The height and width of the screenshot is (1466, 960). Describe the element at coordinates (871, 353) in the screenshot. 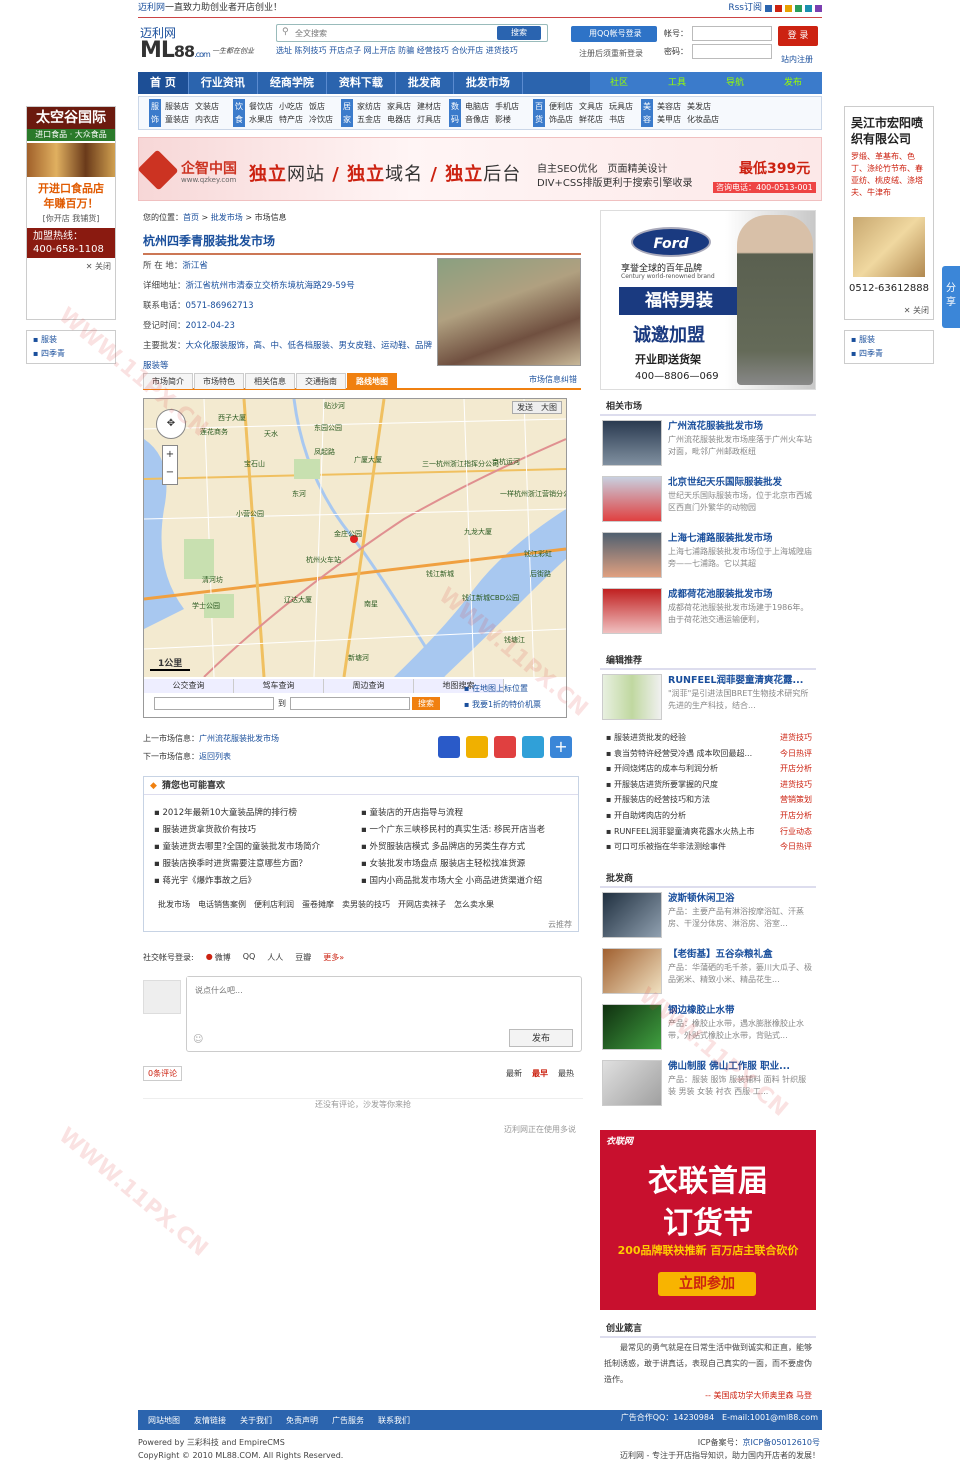

I see `right-link-1: 四季青` at that location.